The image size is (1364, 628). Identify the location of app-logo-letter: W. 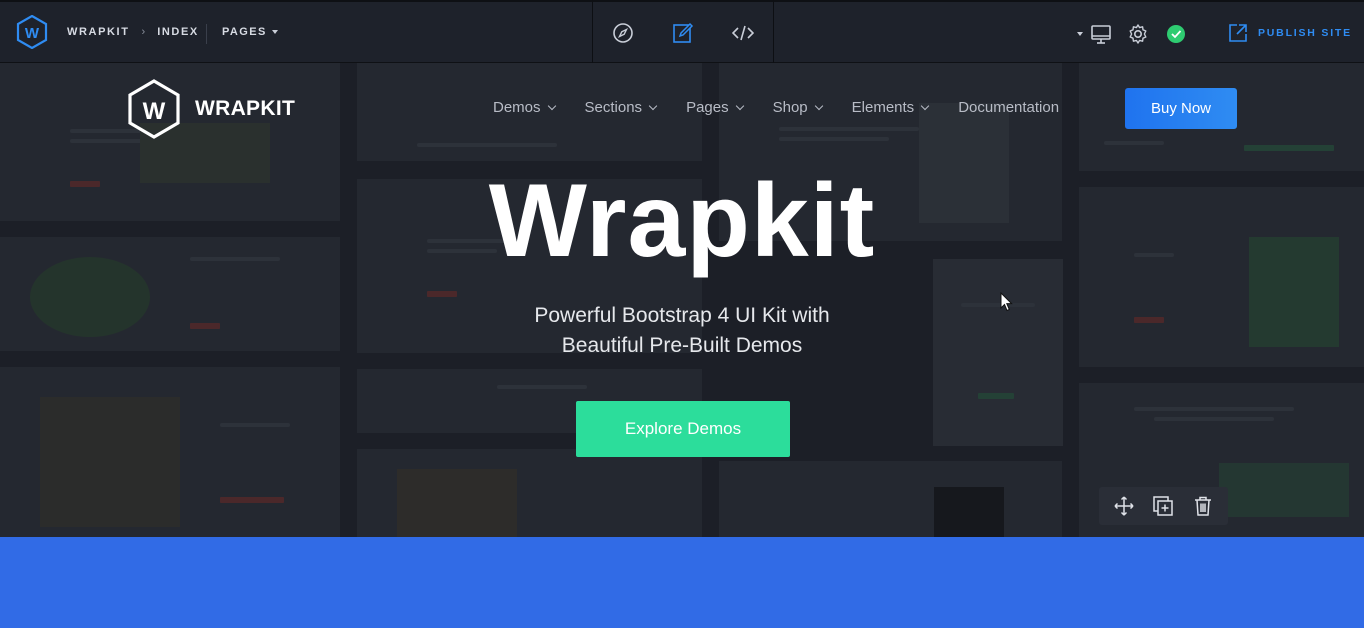
(32, 33).